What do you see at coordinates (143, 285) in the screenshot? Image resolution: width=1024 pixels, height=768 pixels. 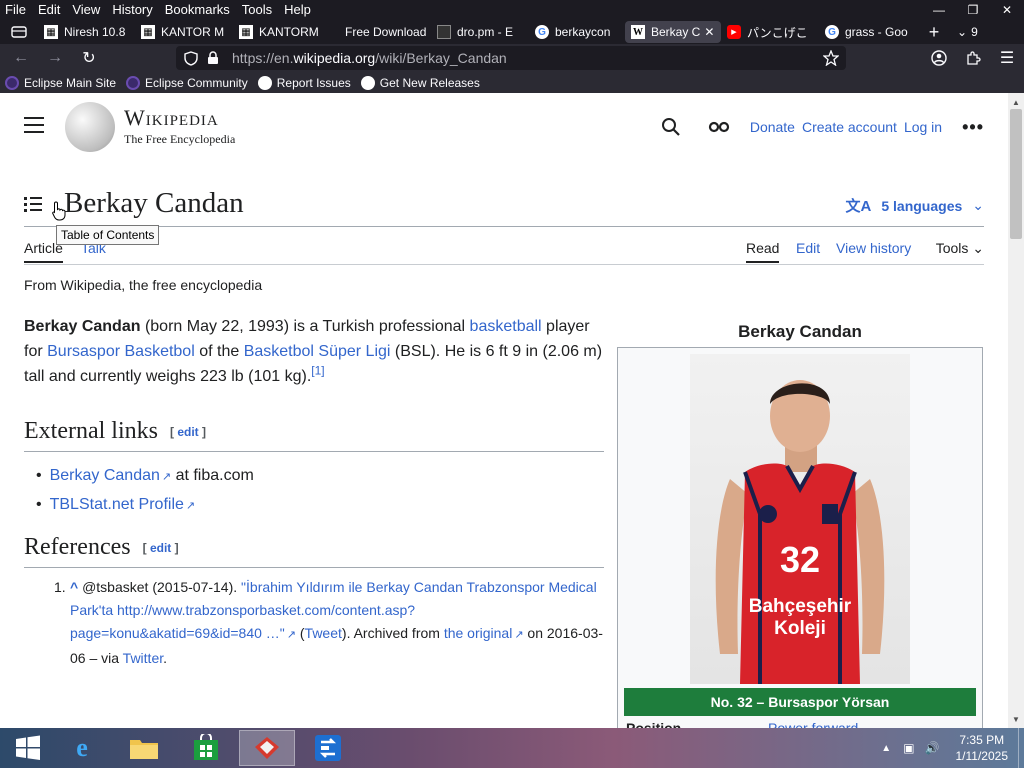 I see `site-tagline: From Wikipedia, the free encyclopedia` at bounding box center [143, 285].